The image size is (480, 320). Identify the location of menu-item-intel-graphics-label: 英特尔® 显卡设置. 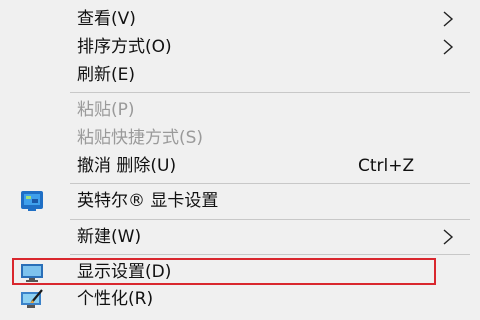
(148, 201).